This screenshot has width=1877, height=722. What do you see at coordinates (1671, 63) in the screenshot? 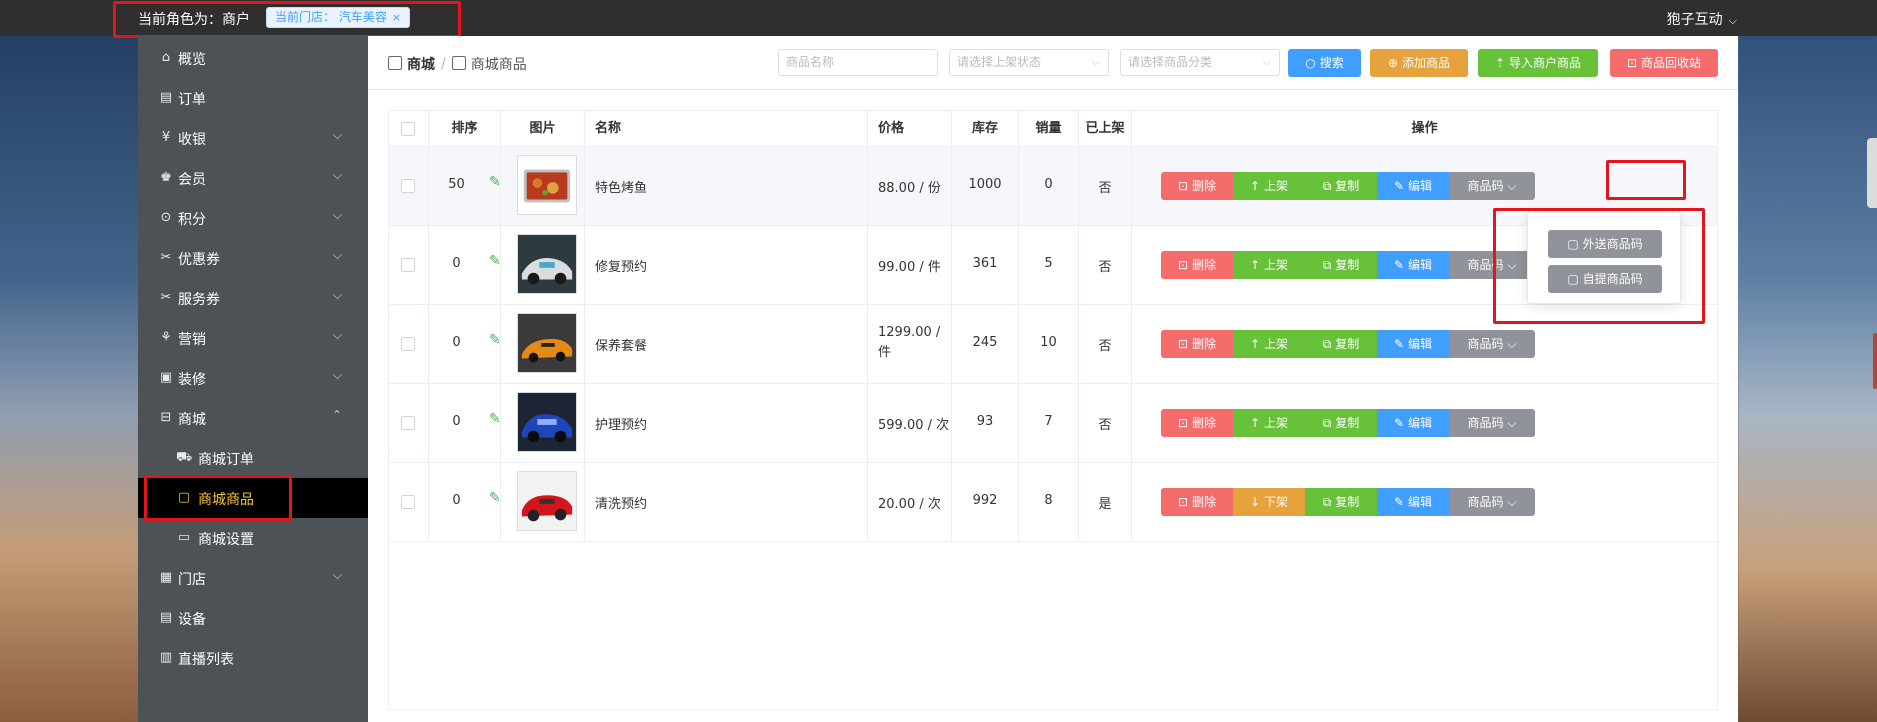
I see `recycle-bin-label: 商品回收站` at bounding box center [1671, 63].